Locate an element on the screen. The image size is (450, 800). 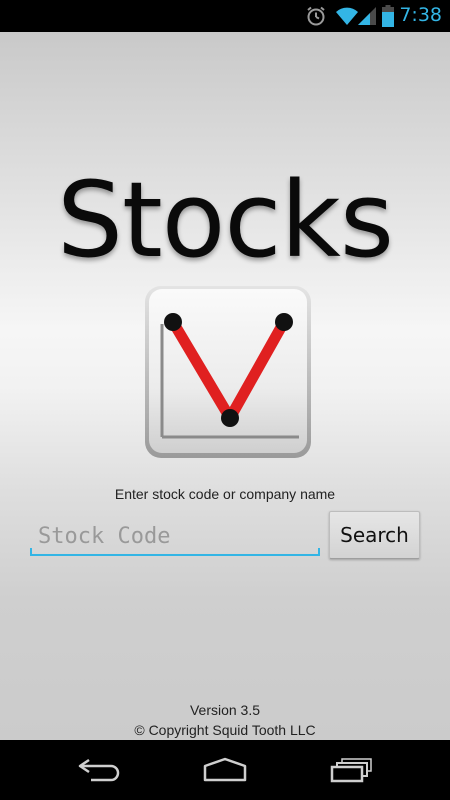
recent-apps-icon is located at coordinates (351, 770).